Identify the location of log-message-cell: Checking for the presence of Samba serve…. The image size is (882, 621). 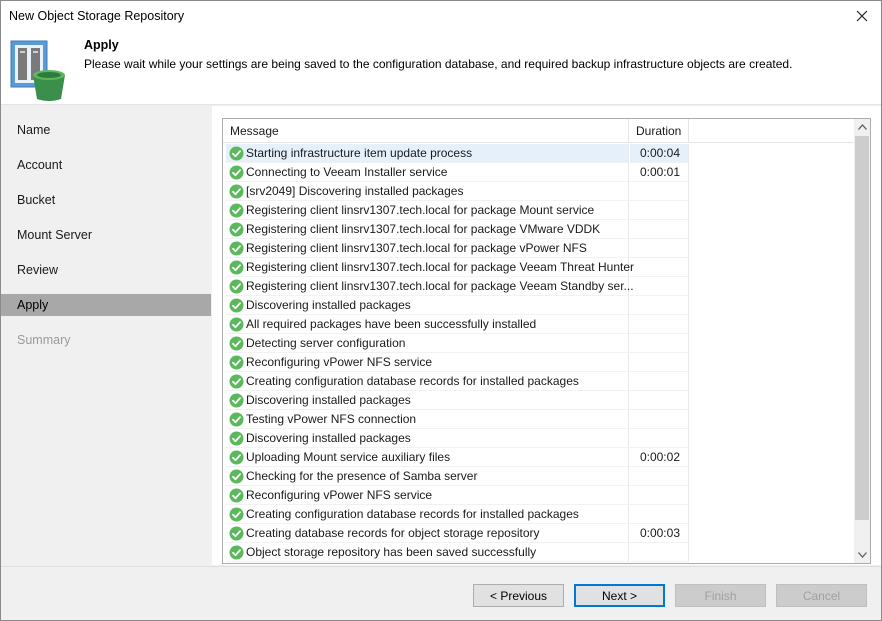
(427, 476).